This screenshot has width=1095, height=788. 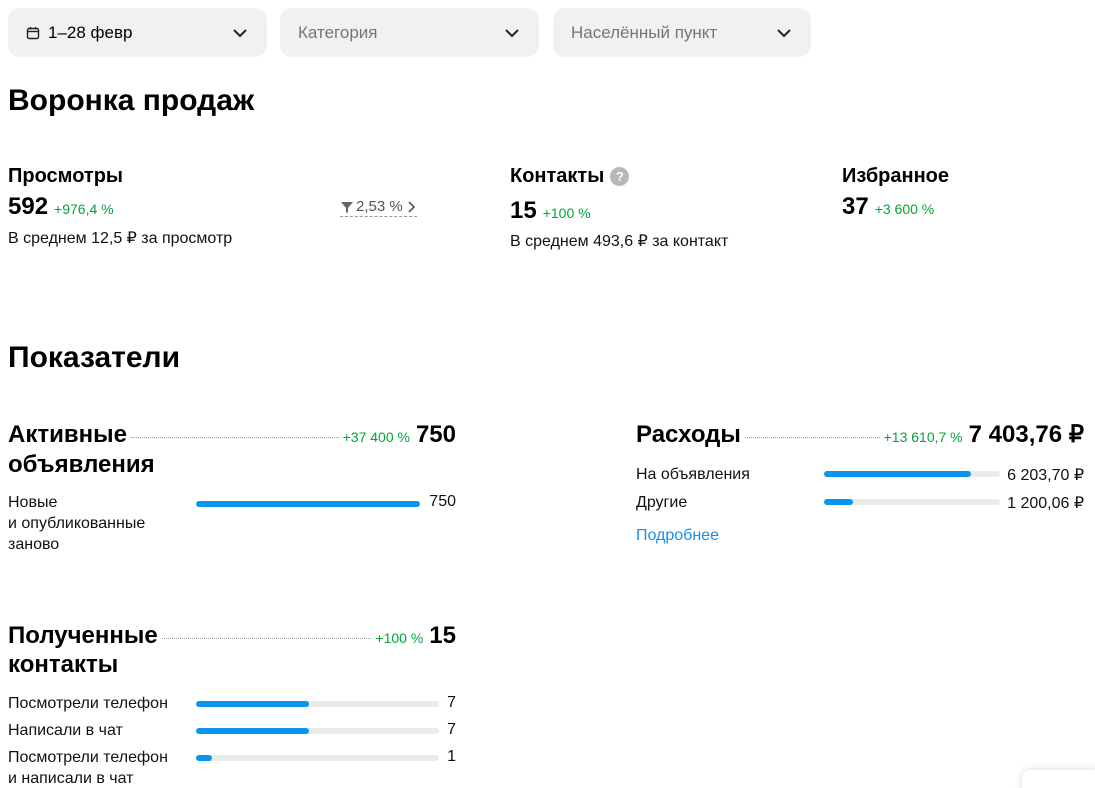 I want to click on contacts-value: 15 +100 %, so click(x=550, y=211).